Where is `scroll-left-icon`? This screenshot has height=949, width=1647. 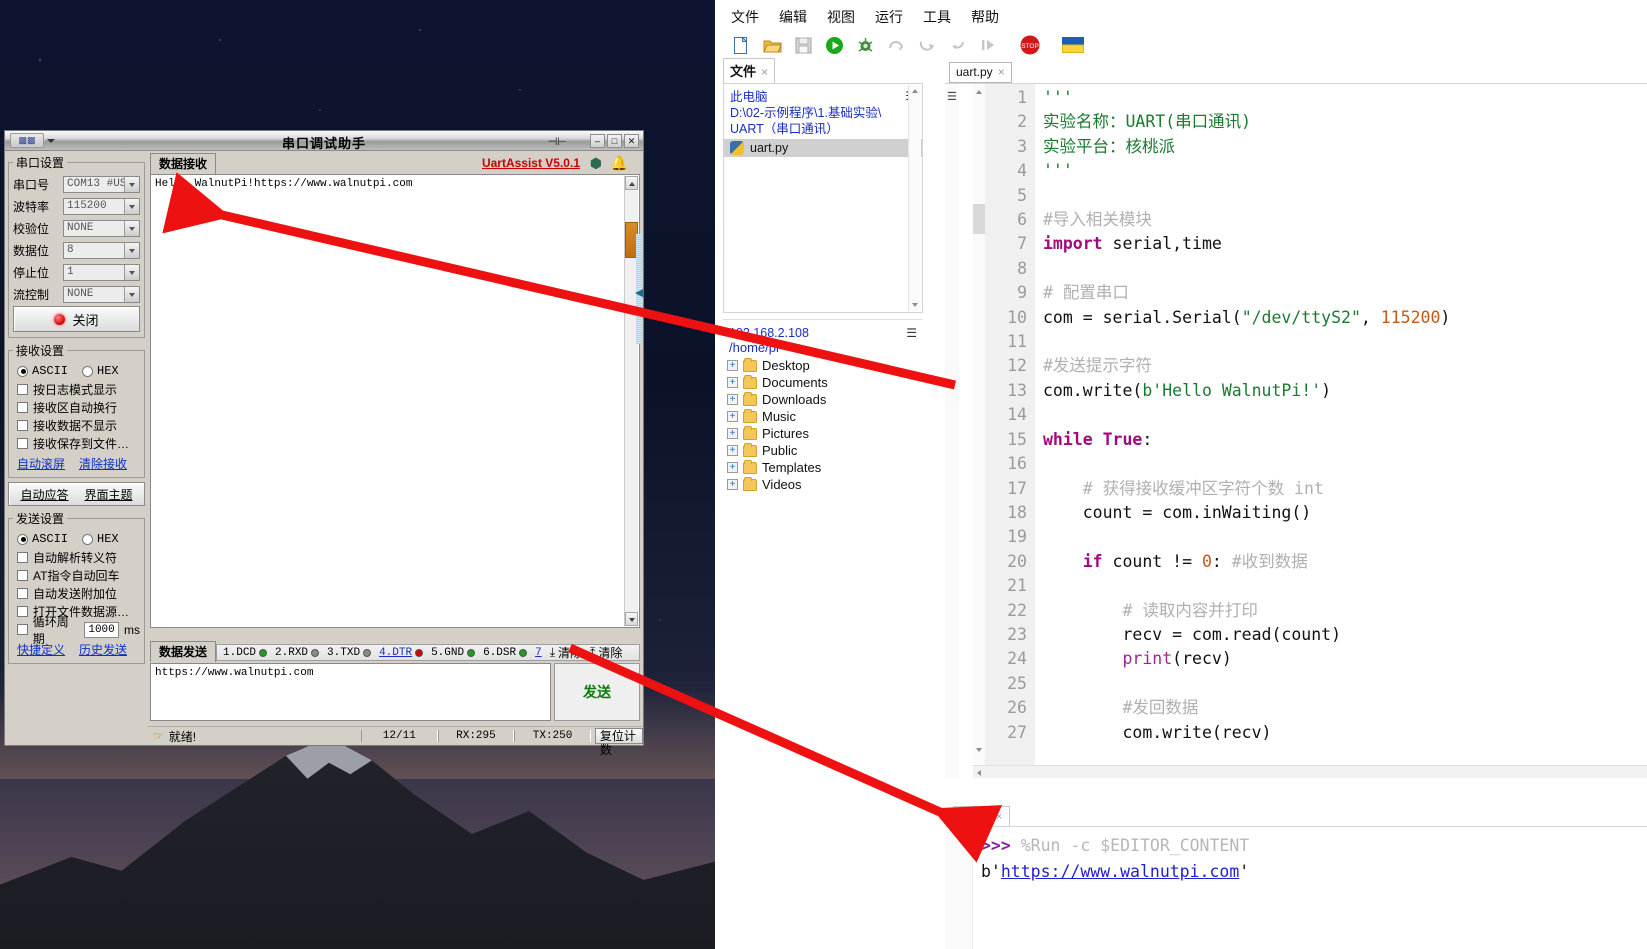
scroll-left-icon is located at coordinates (979, 773).